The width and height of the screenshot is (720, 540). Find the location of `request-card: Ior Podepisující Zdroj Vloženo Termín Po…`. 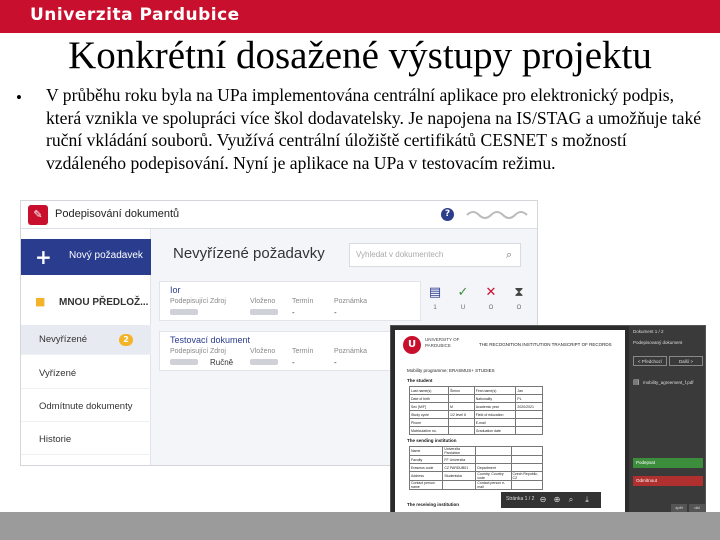

request-card: Ior Podepisující Zdroj Vloženo Termín Po… is located at coordinates (290, 301).